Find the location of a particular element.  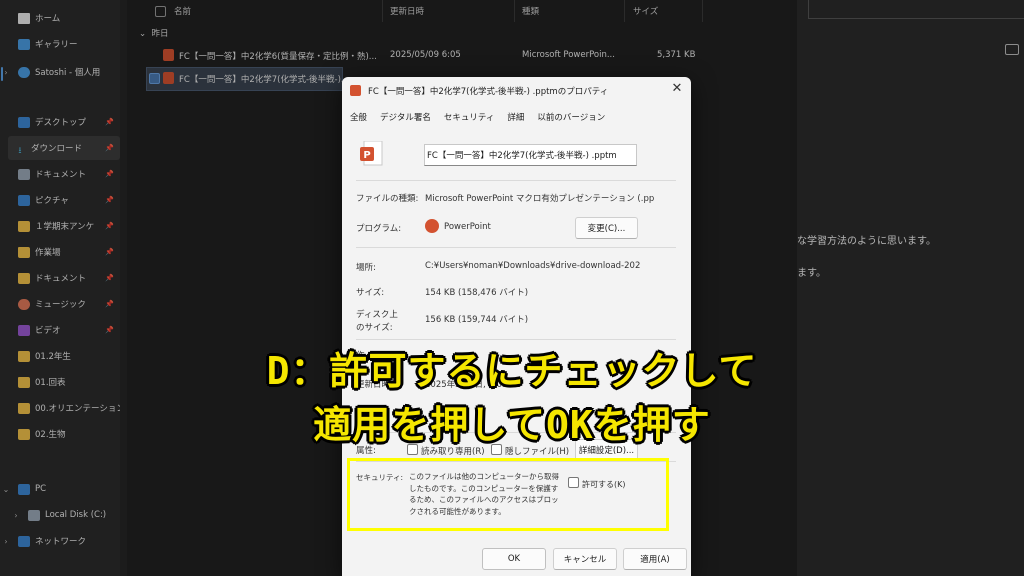

sidebar-item-label: ビデオ is located at coordinates (48, 331).